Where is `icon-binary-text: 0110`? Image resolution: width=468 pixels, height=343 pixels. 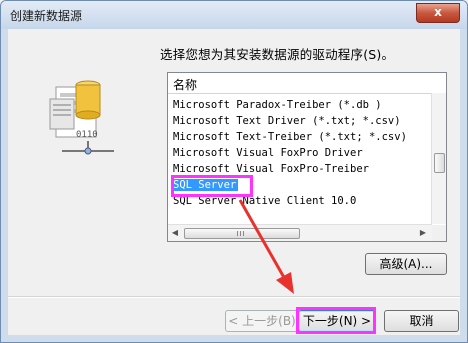 icon-binary-text: 0110 is located at coordinates (87, 135).